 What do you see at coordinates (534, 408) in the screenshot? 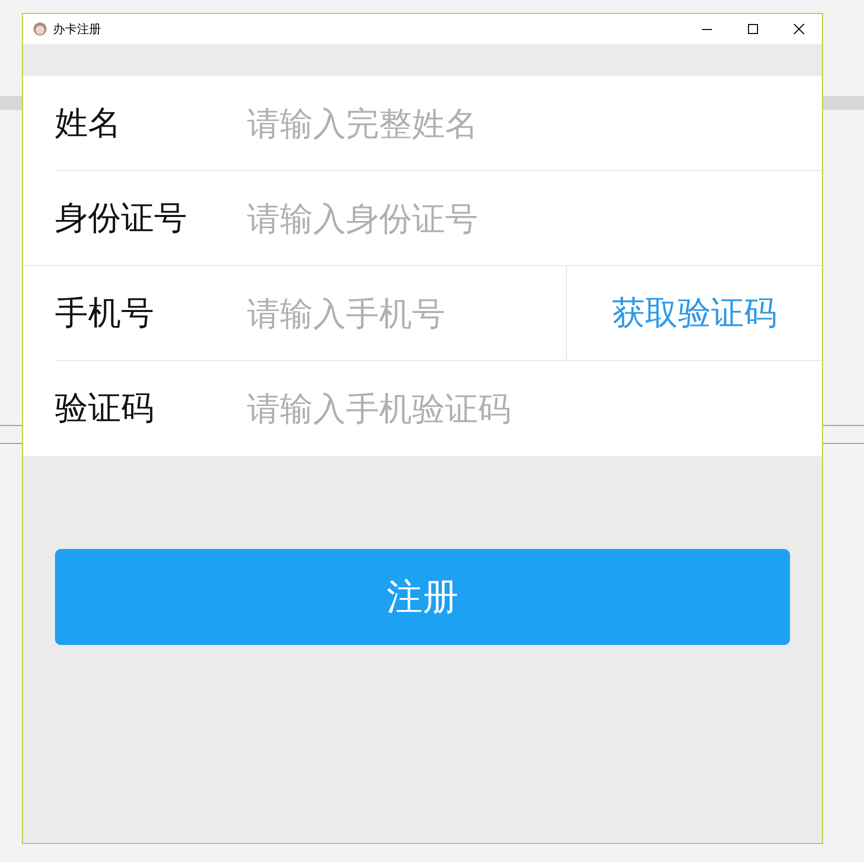
I see `input-field: 请输入手机验证码` at bounding box center [534, 408].